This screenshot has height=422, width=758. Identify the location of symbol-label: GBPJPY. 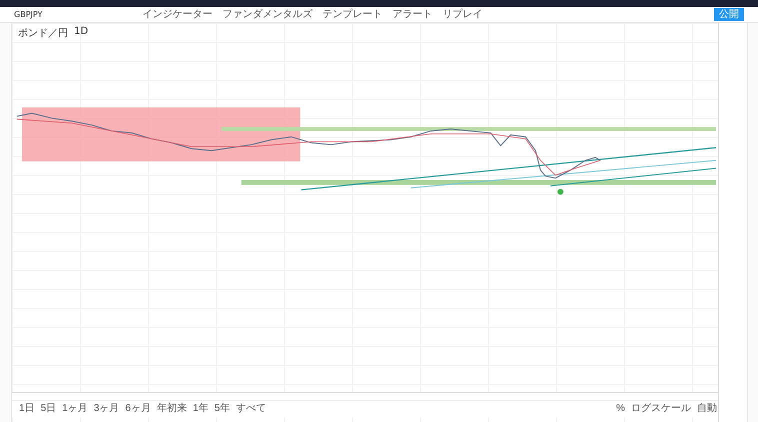
(28, 14).